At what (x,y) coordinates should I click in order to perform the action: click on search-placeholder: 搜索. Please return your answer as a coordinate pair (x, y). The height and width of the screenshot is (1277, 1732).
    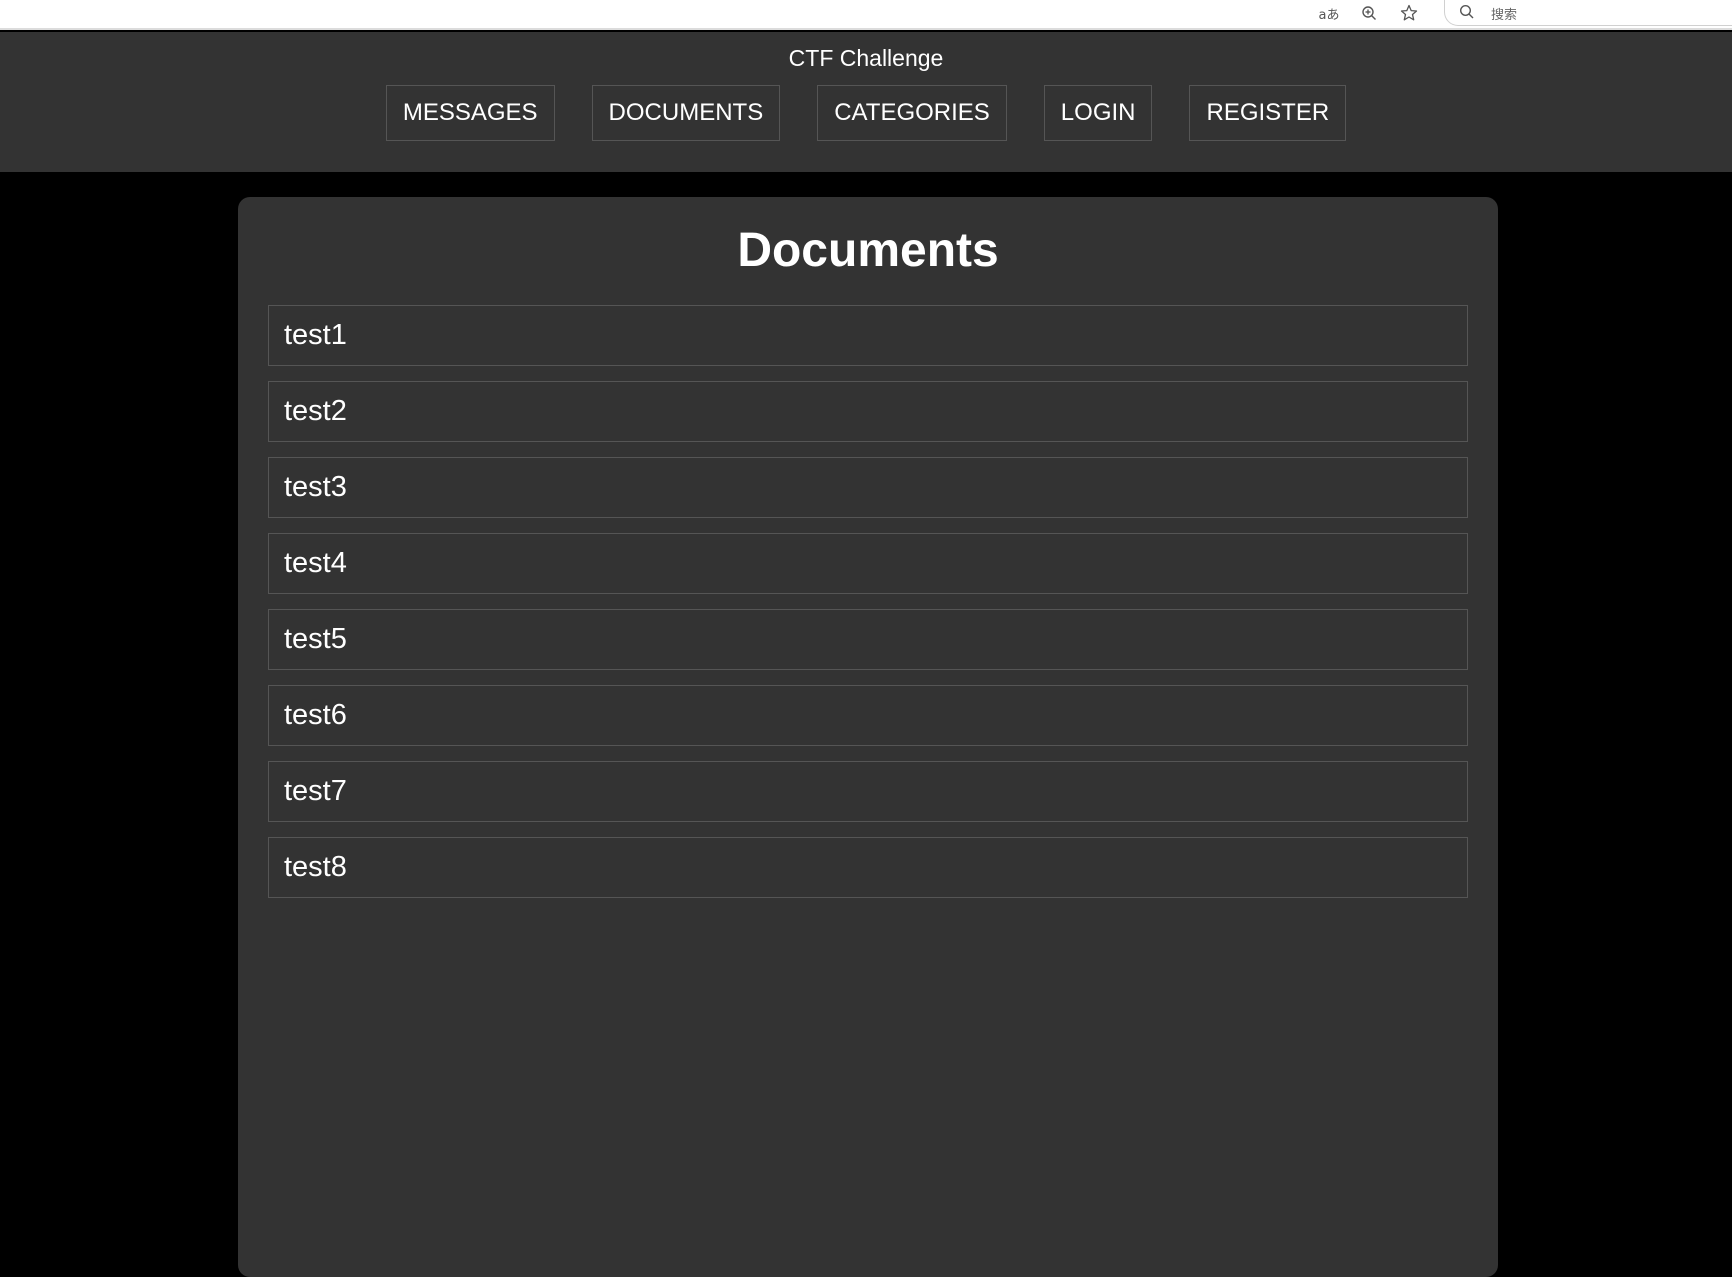
    Looking at the image, I should click on (1504, 15).